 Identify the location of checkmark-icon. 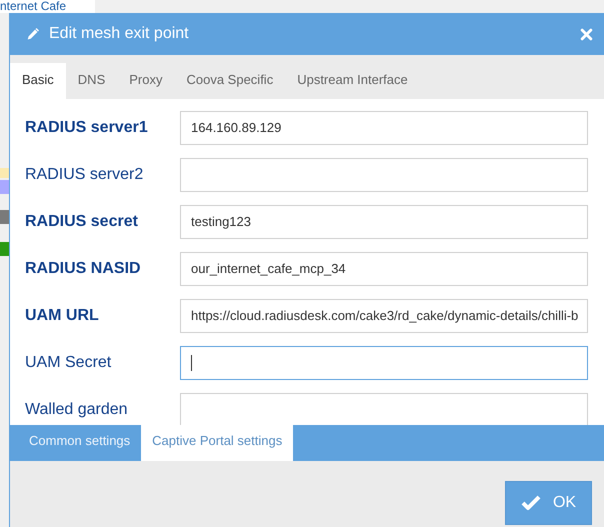
(530, 503).